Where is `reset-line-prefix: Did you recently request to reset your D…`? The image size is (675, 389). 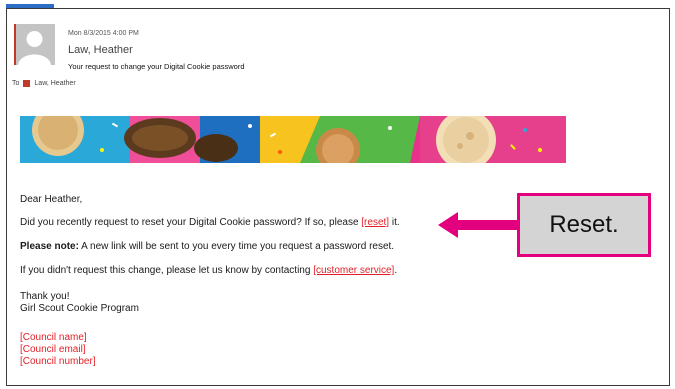
reset-line-prefix: Did you recently request to reset your D… is located at coordinates (191, 222).